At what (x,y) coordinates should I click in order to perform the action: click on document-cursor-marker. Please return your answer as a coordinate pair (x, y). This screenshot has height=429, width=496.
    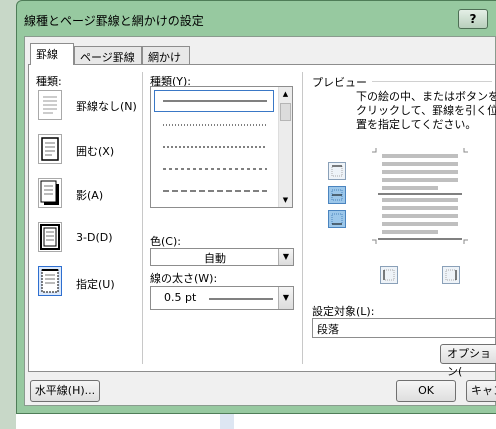
    Looking at the image, I should click on (227, 421).